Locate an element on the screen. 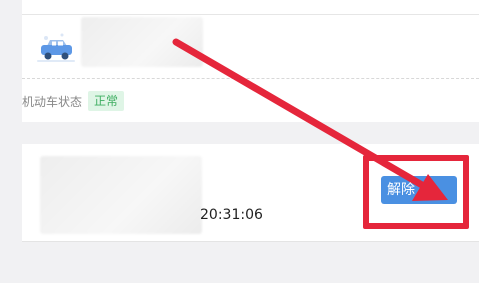 This screenshot has width=479, height=283. vehicle-status-row: 机动车状态 正常 is located at coordinates (73, 101).